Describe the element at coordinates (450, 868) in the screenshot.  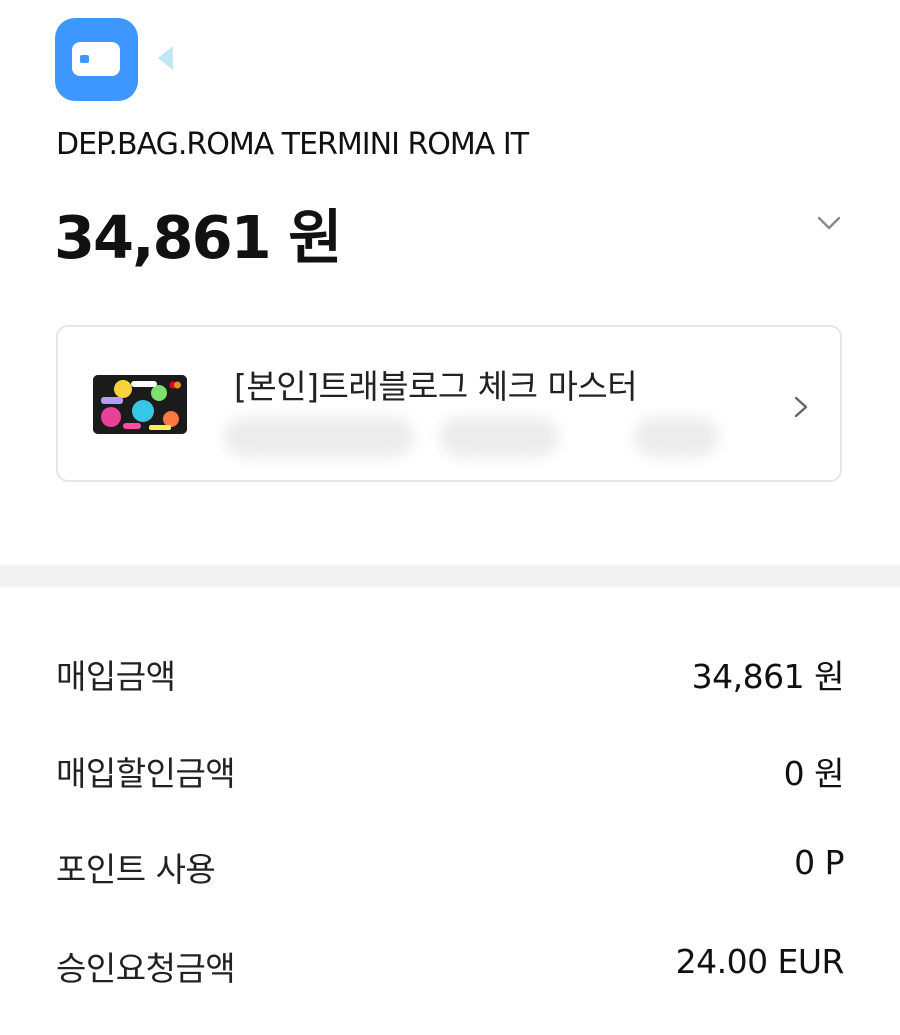
I see `detail-row-points-used: 포인트 사용 0 P` at that location.